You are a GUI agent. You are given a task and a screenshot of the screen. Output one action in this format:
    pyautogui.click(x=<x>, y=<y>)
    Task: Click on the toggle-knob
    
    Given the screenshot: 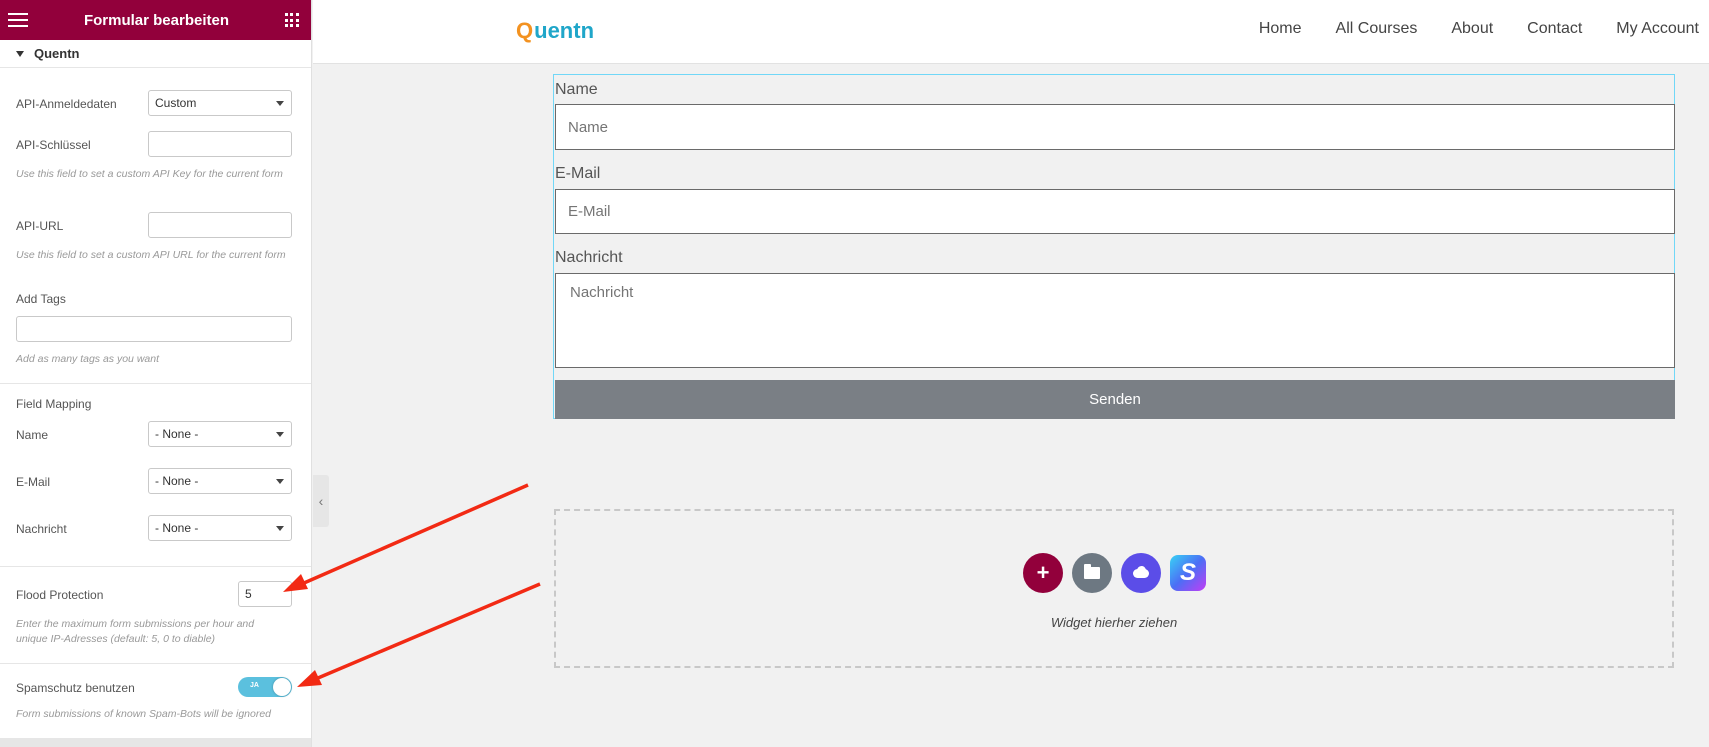 What is the action you would take?
    pyautogui.click(x=282, y=687)
    